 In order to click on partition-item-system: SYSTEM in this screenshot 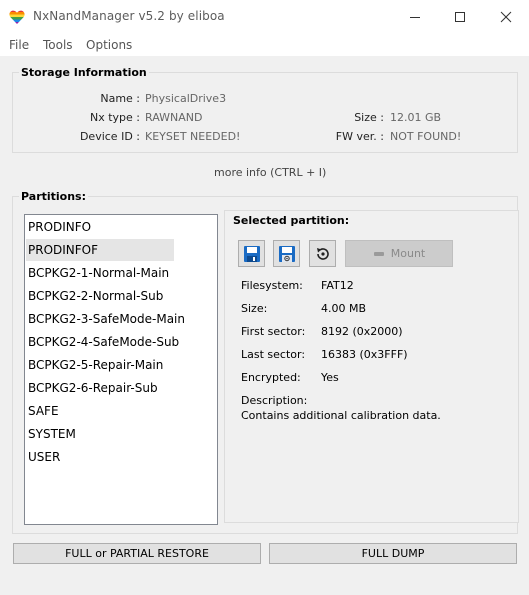, I will do `click(52, 434)`.